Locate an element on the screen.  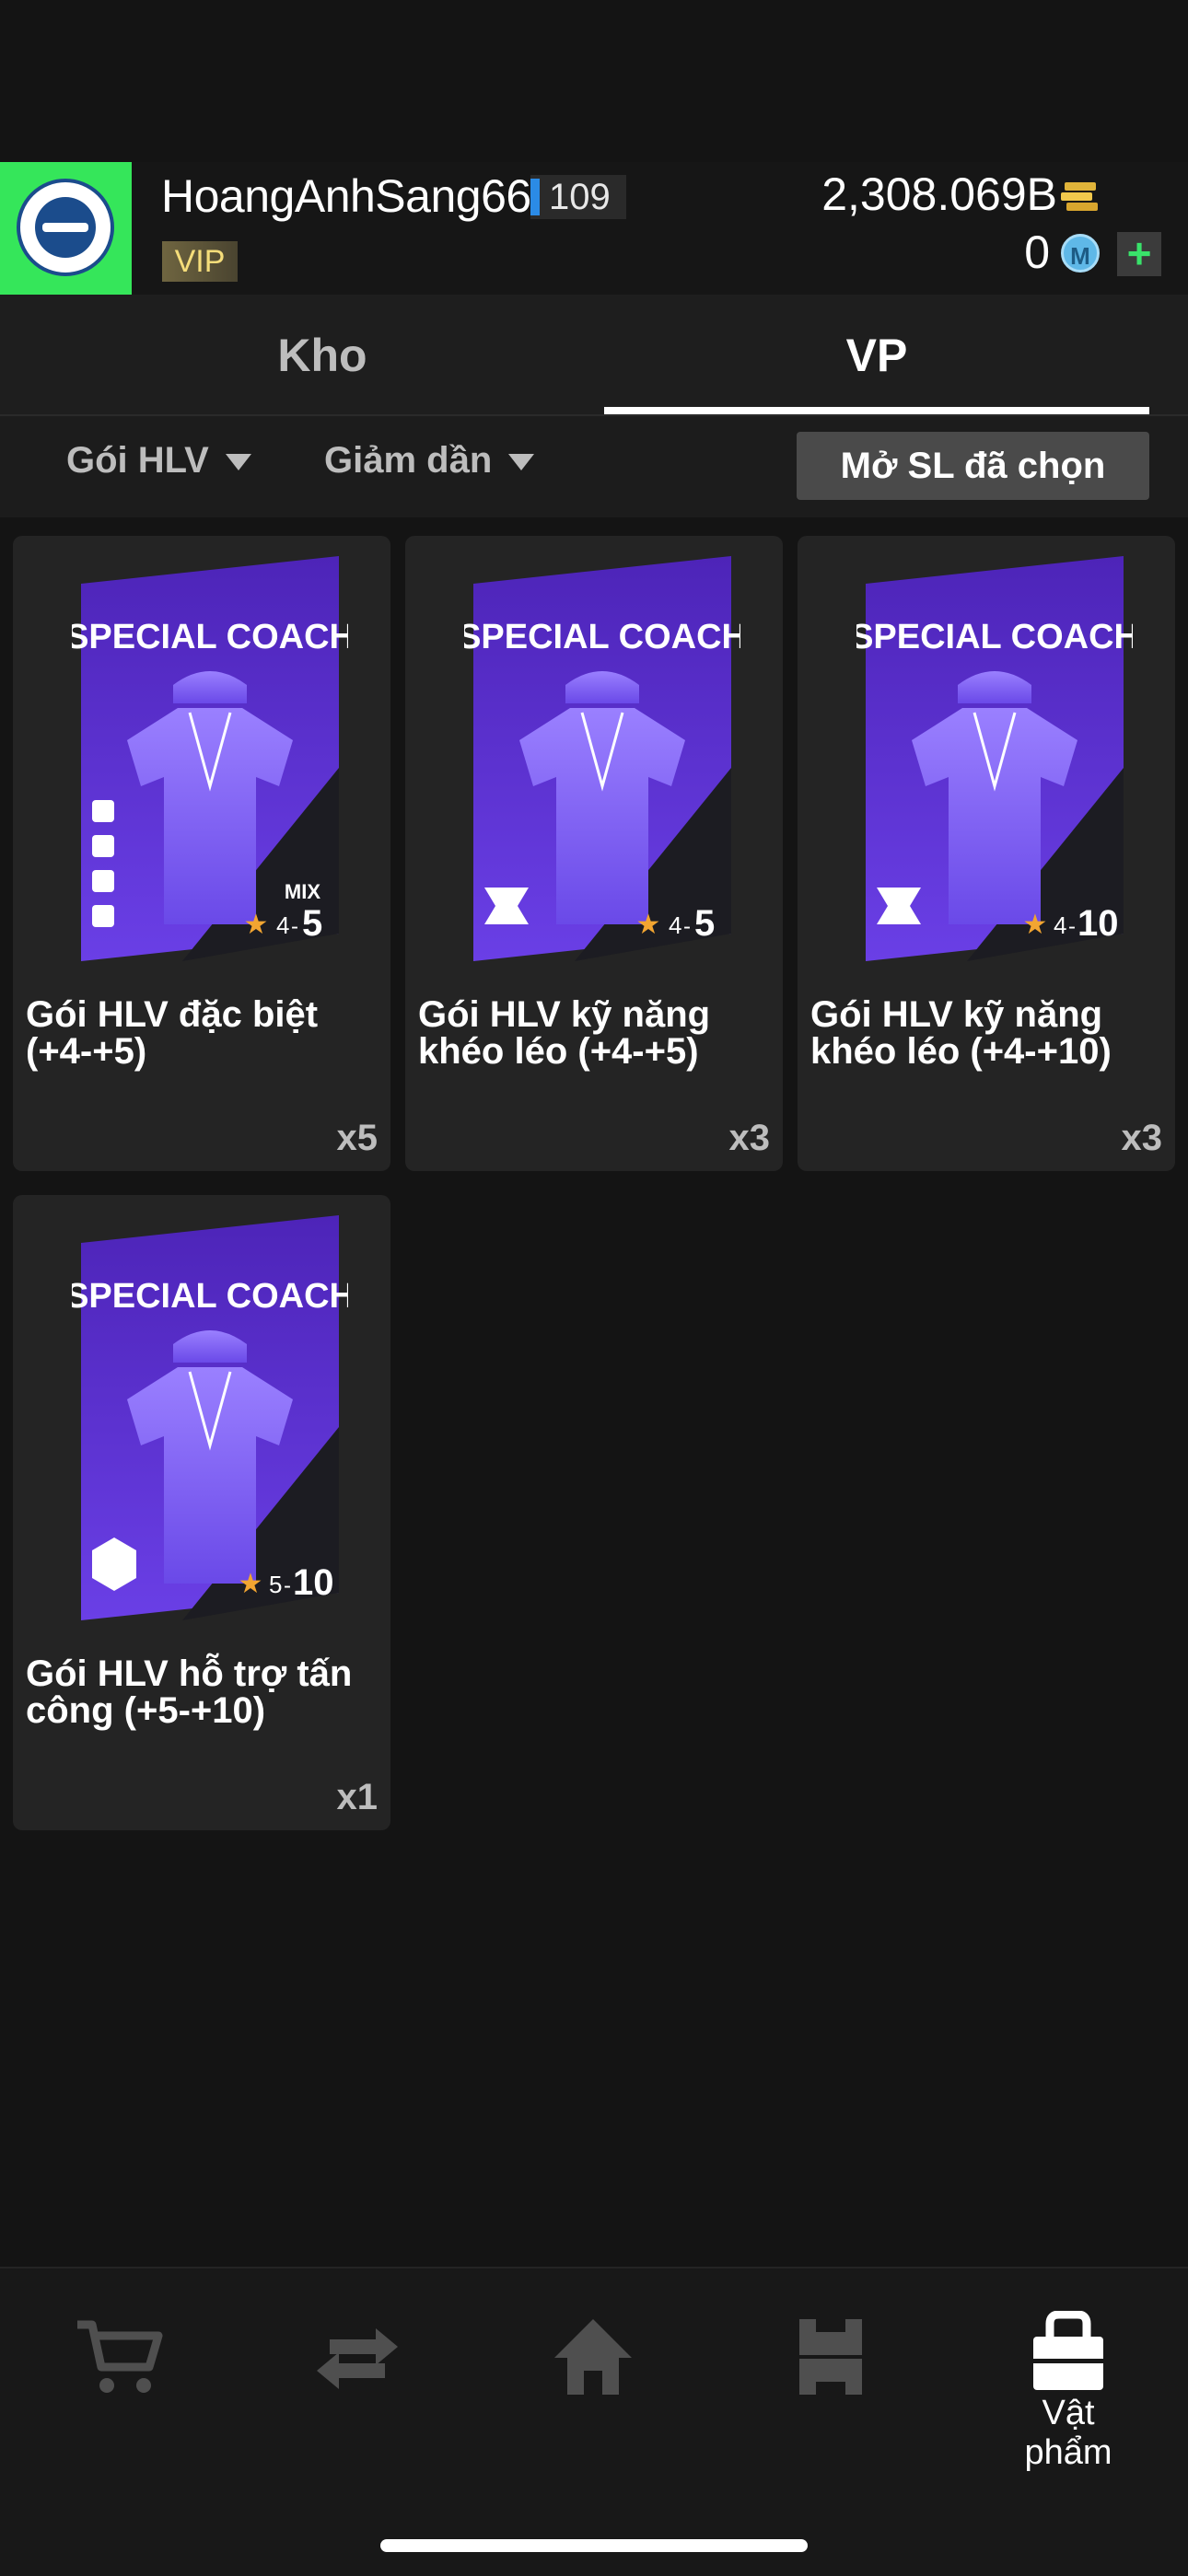
formation-icon is located at coordinates (831, 2356).